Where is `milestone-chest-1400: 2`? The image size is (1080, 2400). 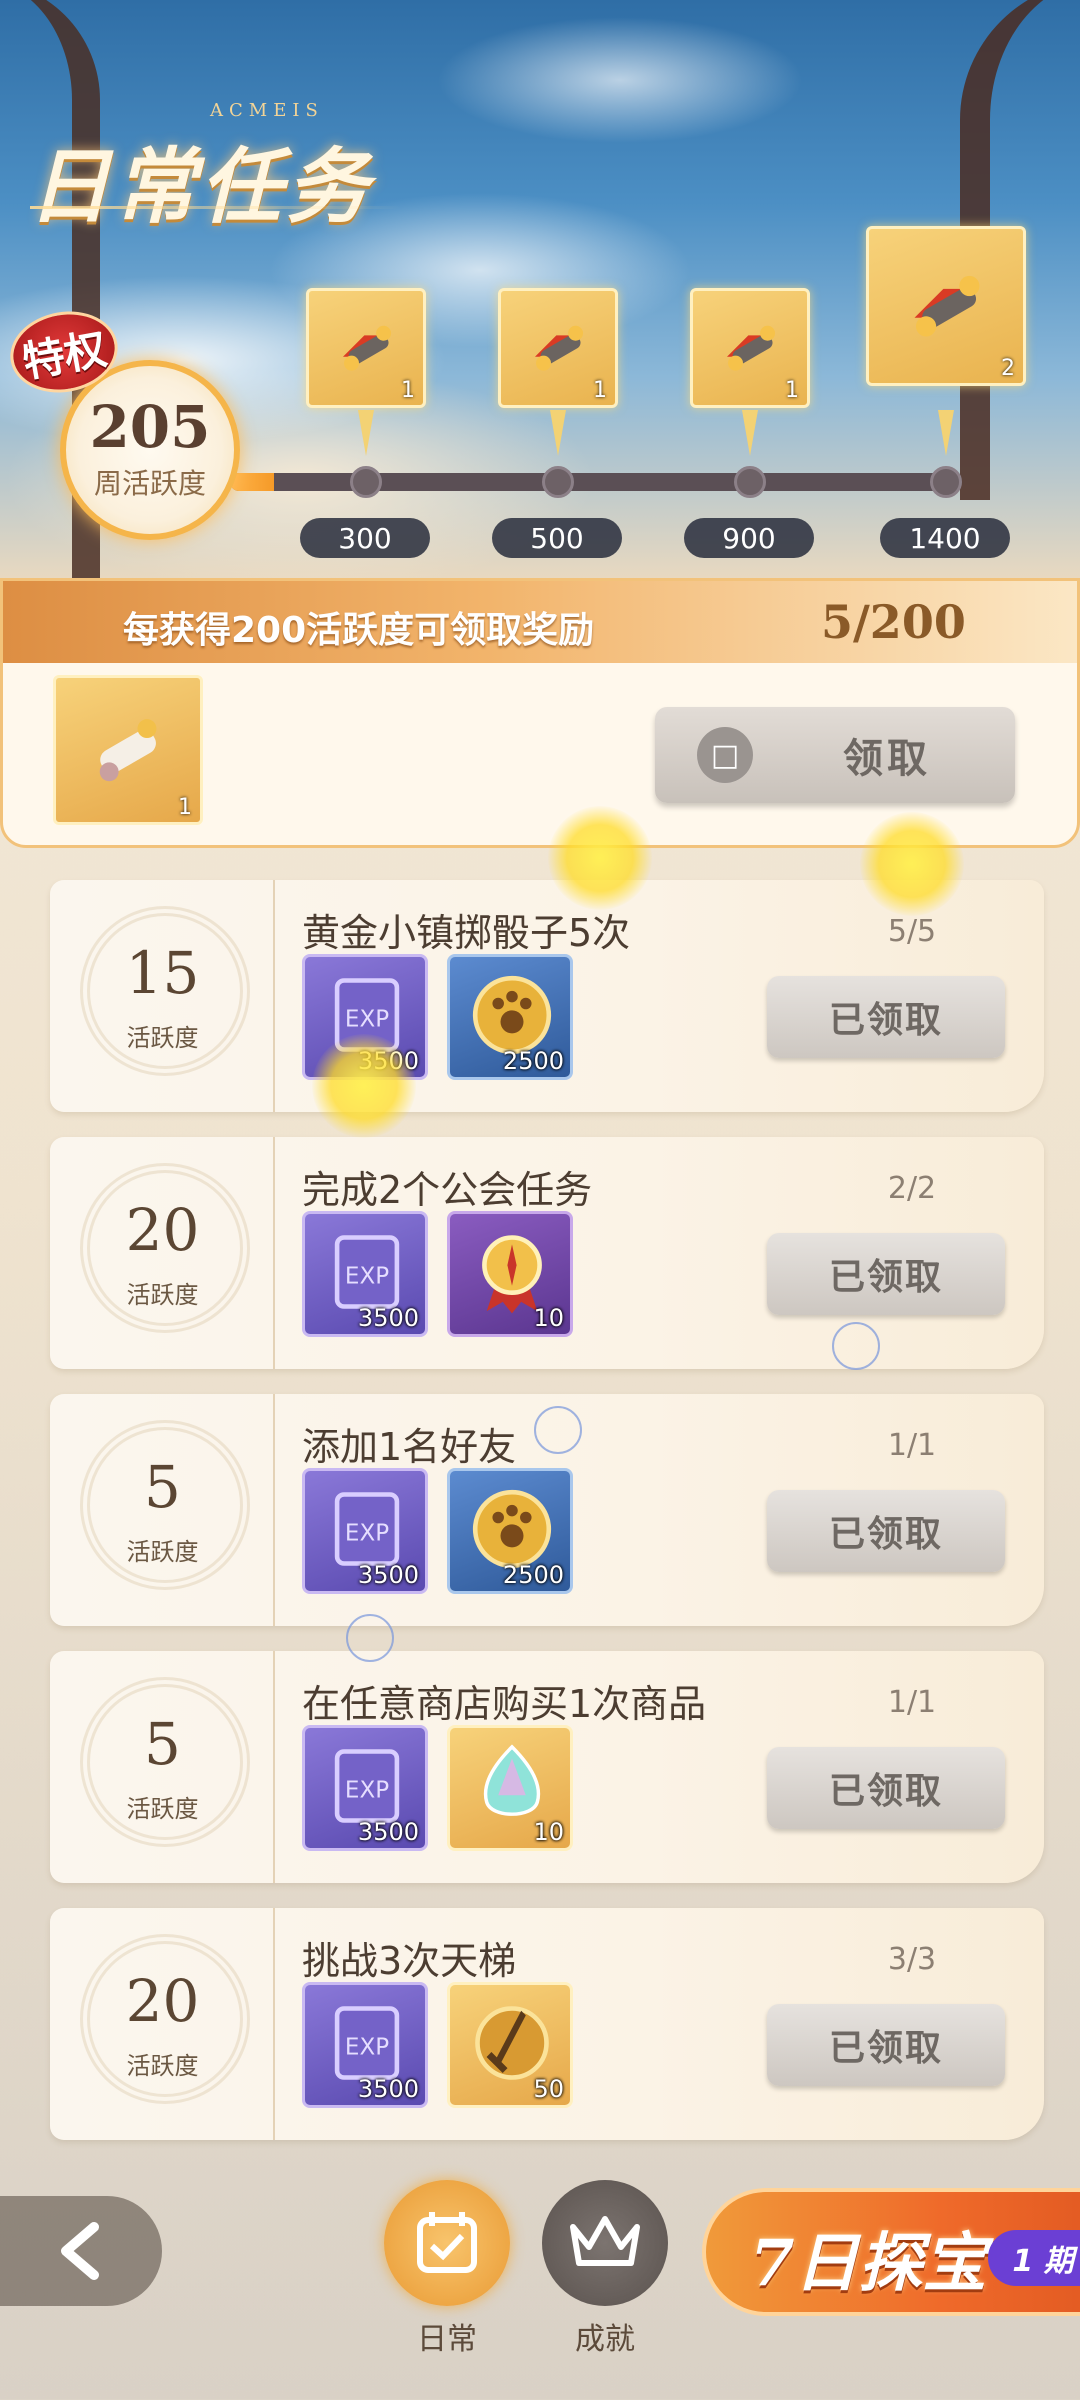
milestone-chest-1400: 2 is located at coordinates (946, 306).